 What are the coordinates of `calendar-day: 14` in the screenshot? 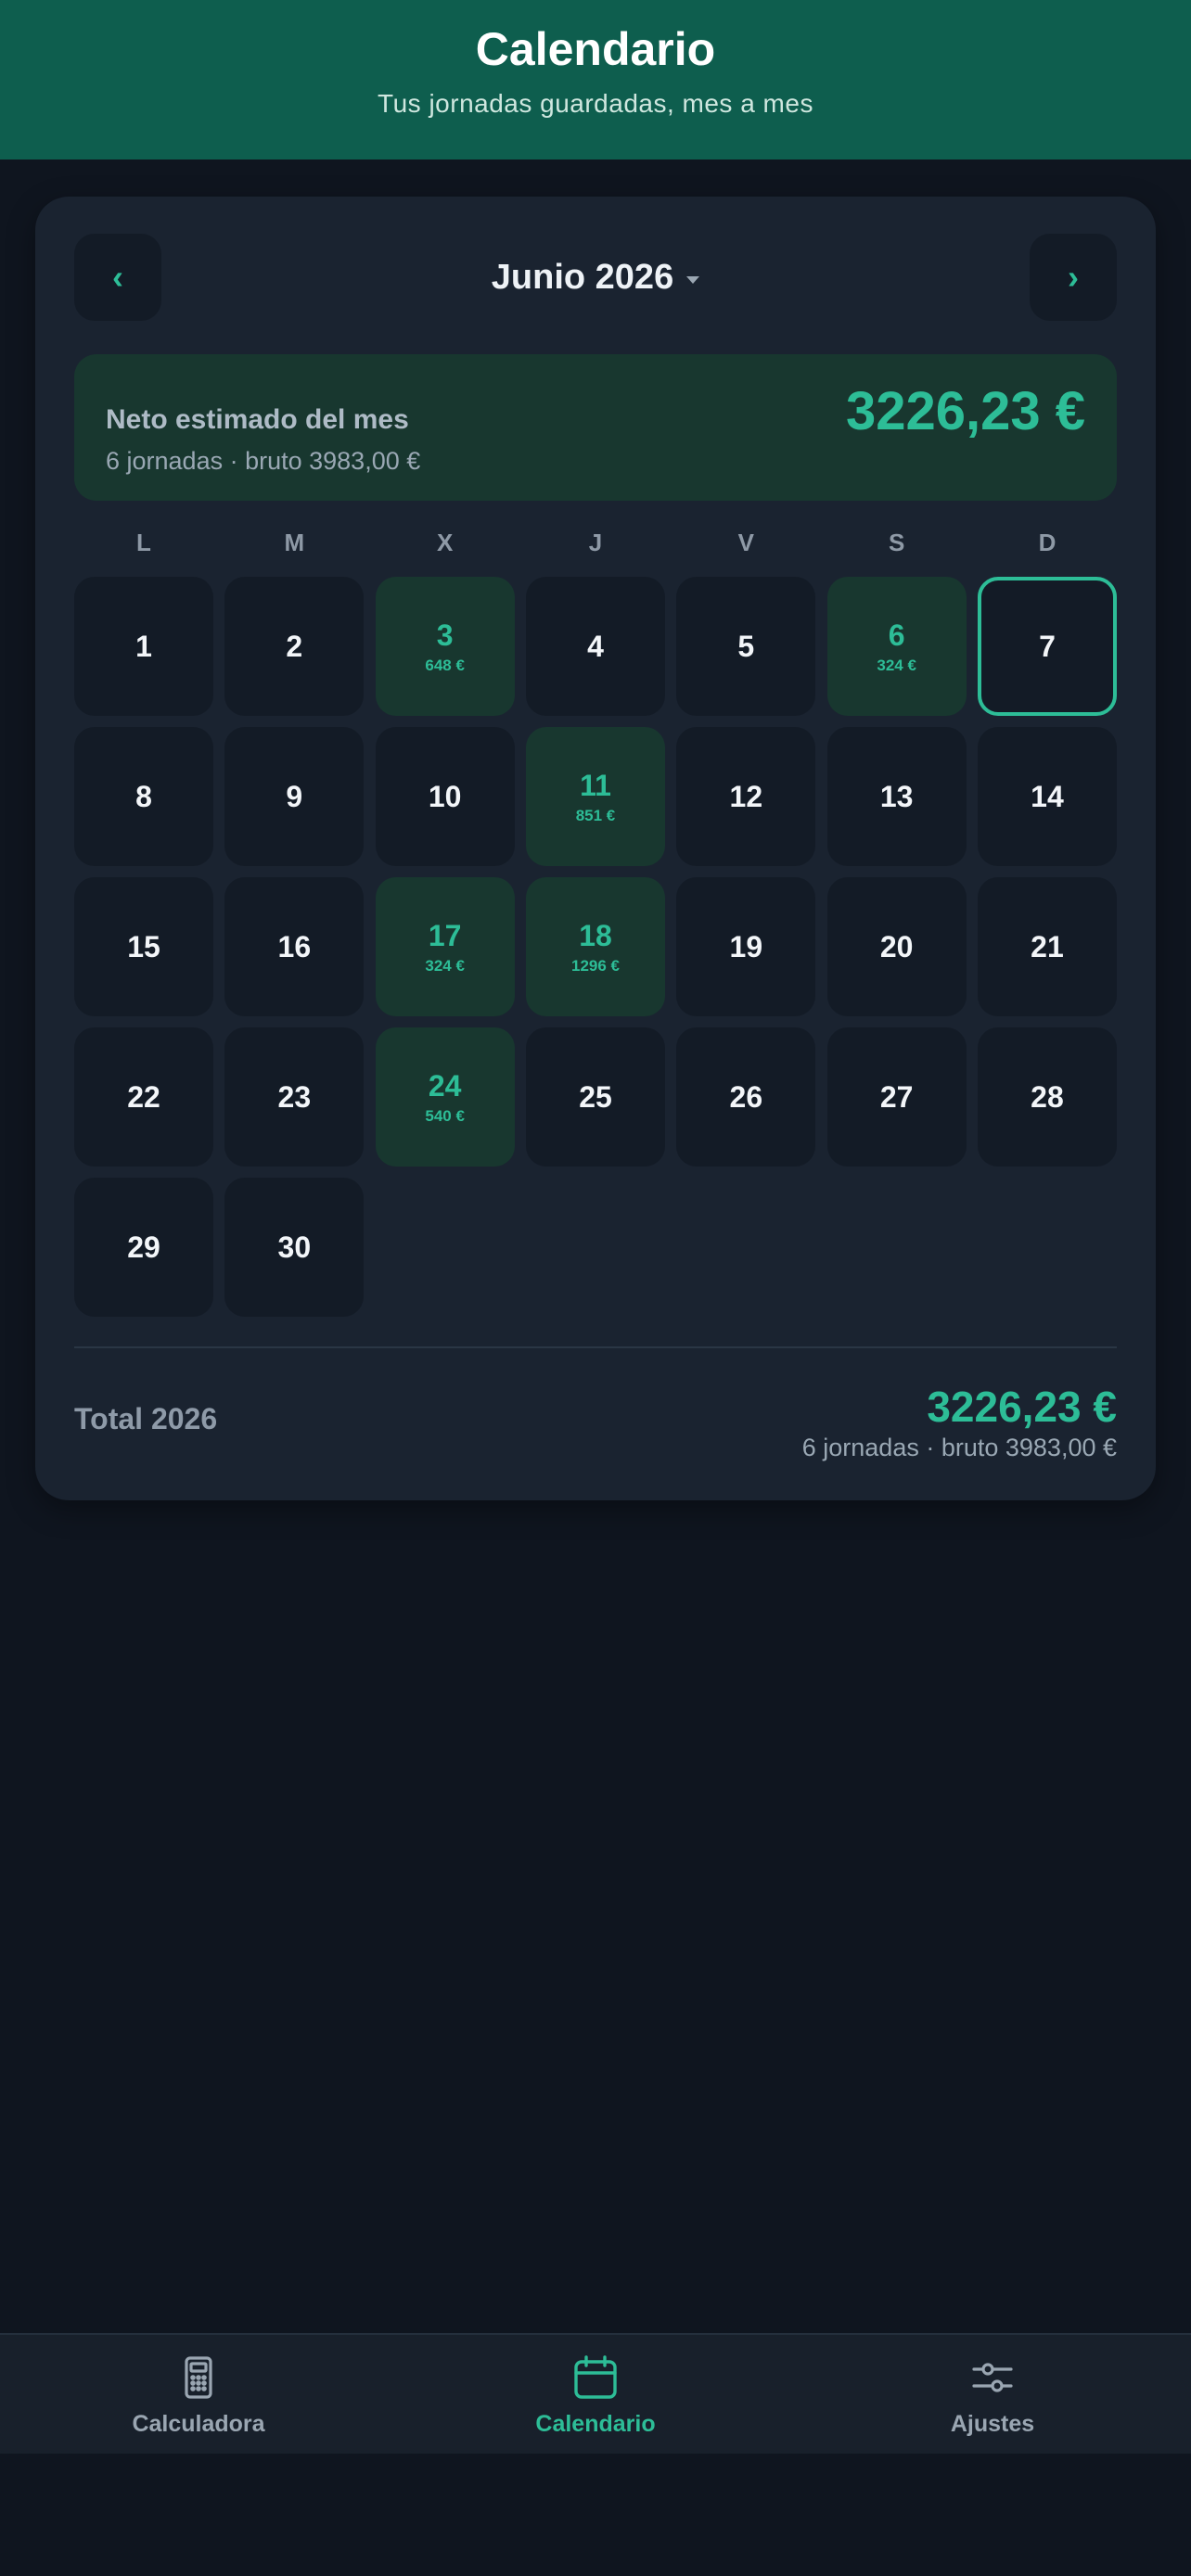 It's located at (1047, 796).